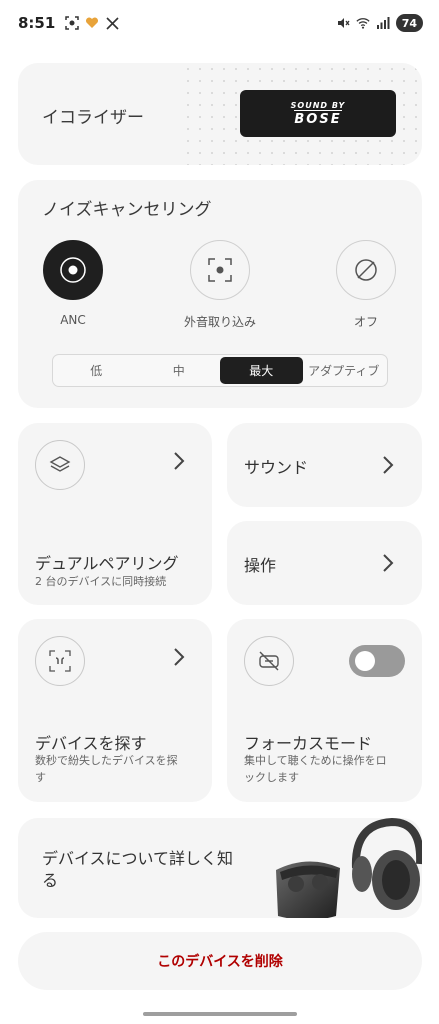 The image size is (439, 1024). What do you see at coordinates (107, 563) in the screenshot?
I see `dual-pairing-title: デュアルペアリング` at bounding box center [107, 563].